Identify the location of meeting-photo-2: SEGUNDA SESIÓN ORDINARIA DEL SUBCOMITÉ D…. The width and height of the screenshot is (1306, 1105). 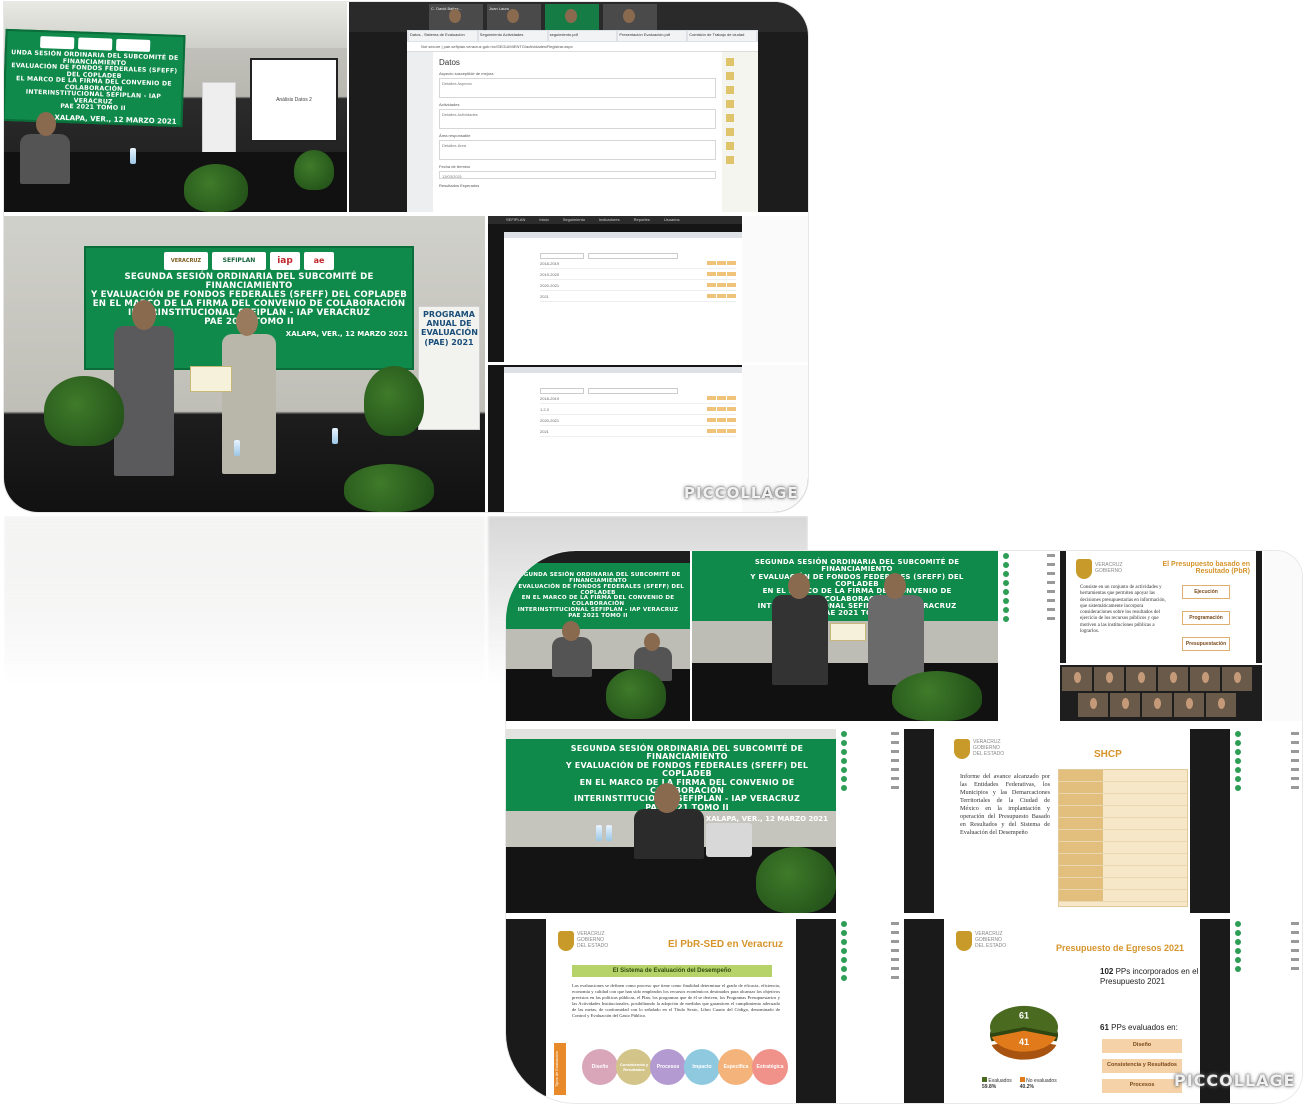
(845, 636).